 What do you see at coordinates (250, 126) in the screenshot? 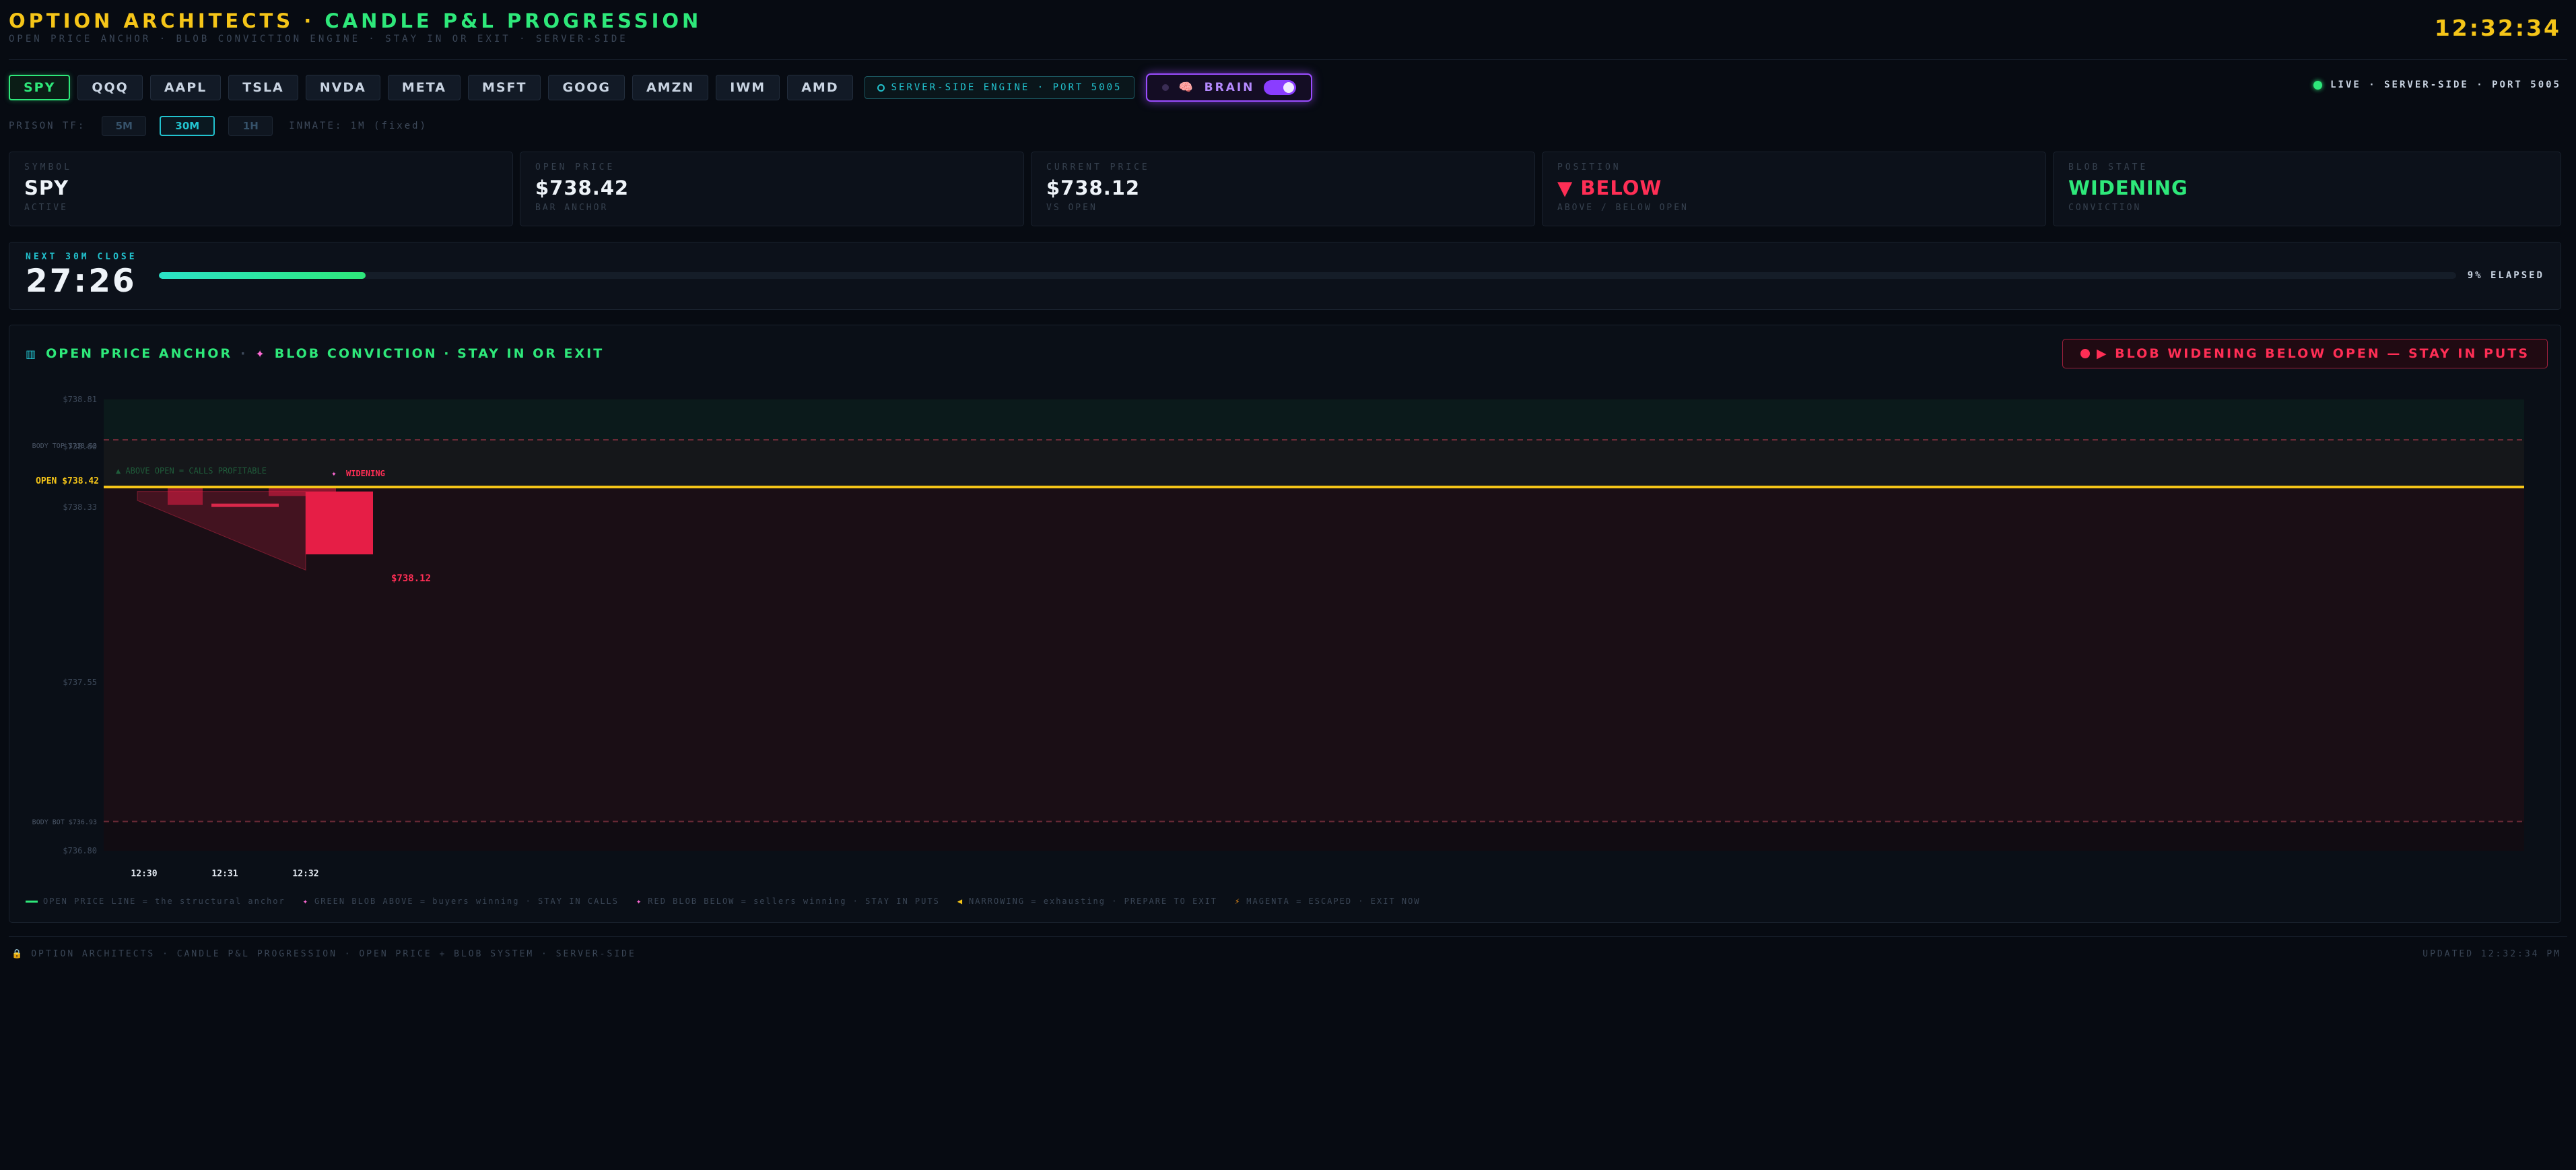
I see `tf-1h-button: 1H` at bounding box center [250, 126].